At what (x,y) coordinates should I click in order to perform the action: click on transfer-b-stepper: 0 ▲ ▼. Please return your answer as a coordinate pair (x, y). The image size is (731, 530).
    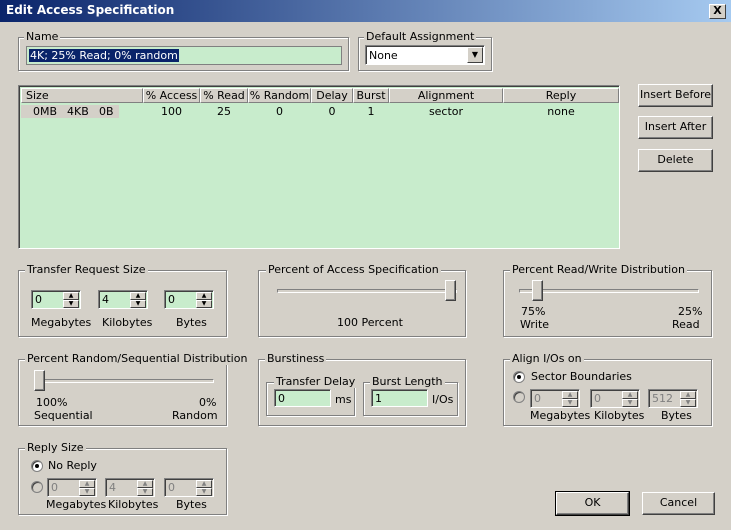
    Looking at the image, I should click on (189, 299).